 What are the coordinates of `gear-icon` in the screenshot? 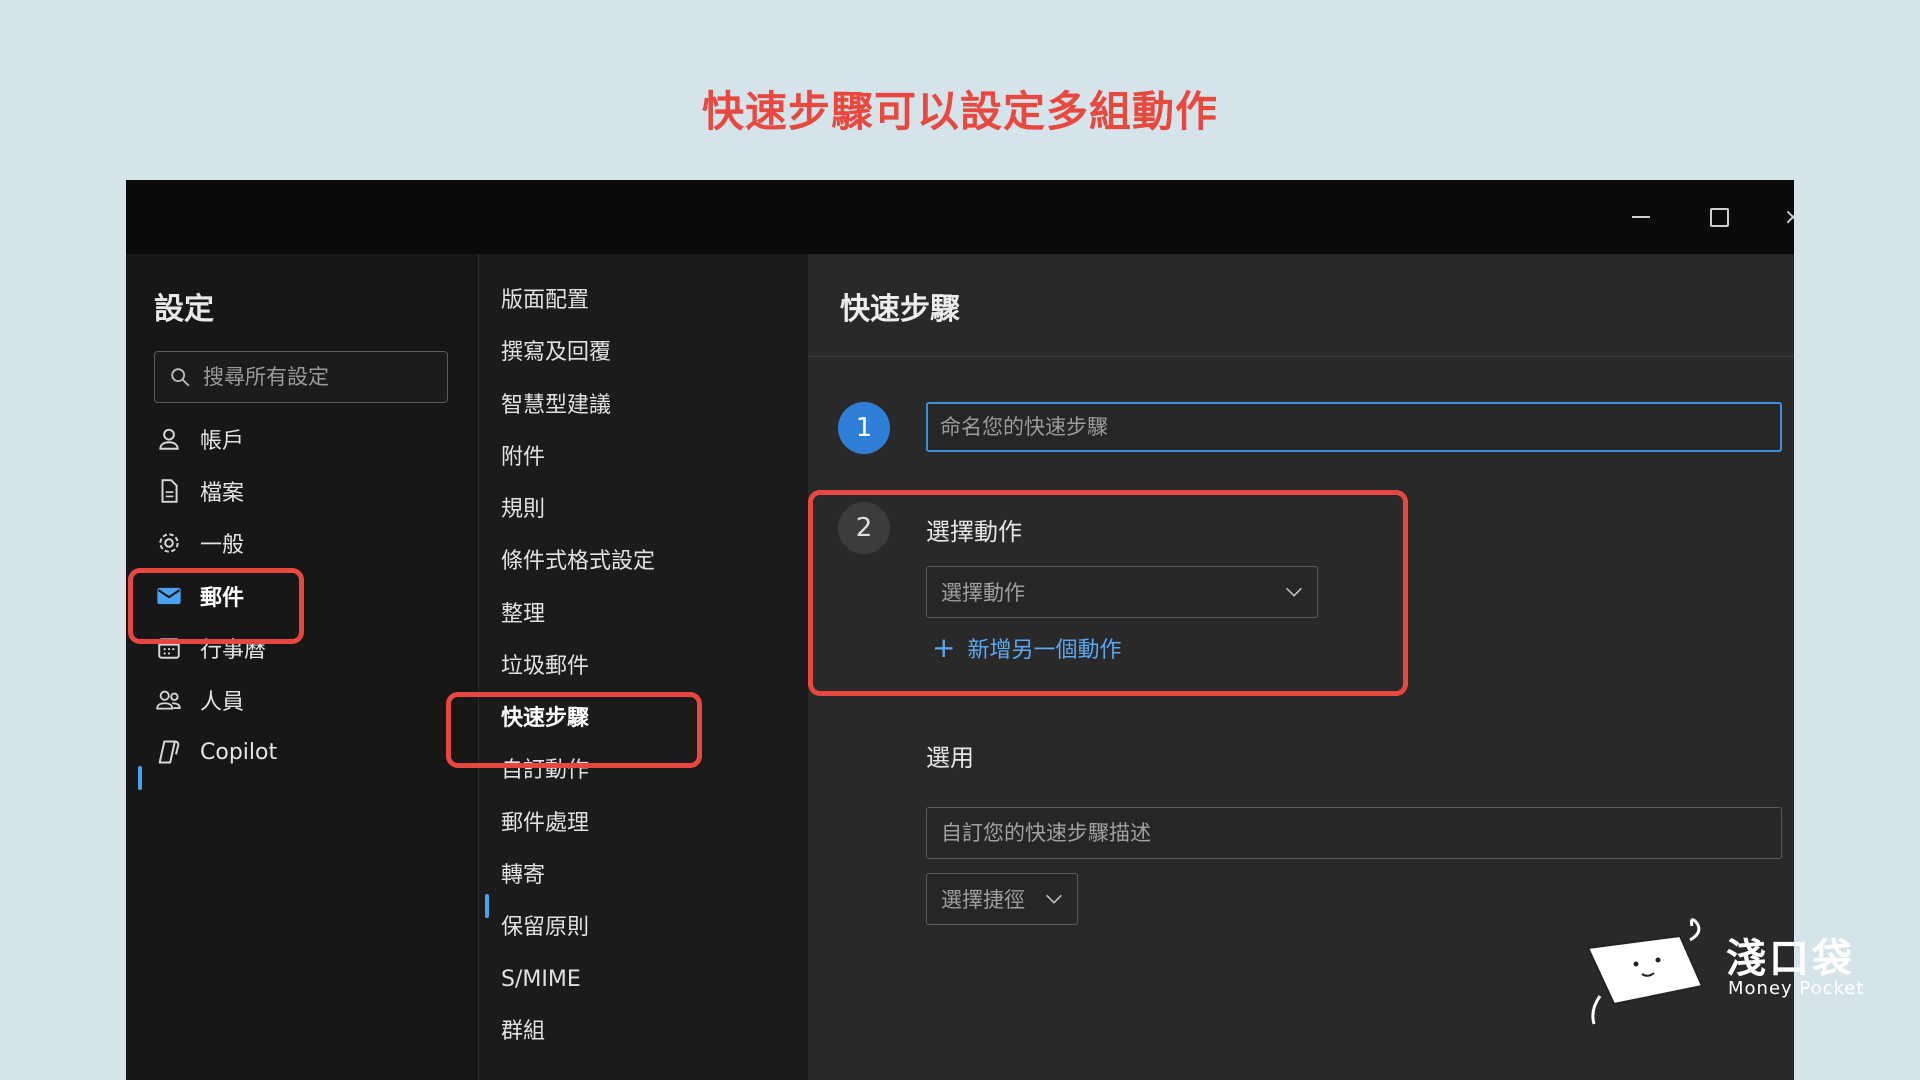 It's located at (169, 543).